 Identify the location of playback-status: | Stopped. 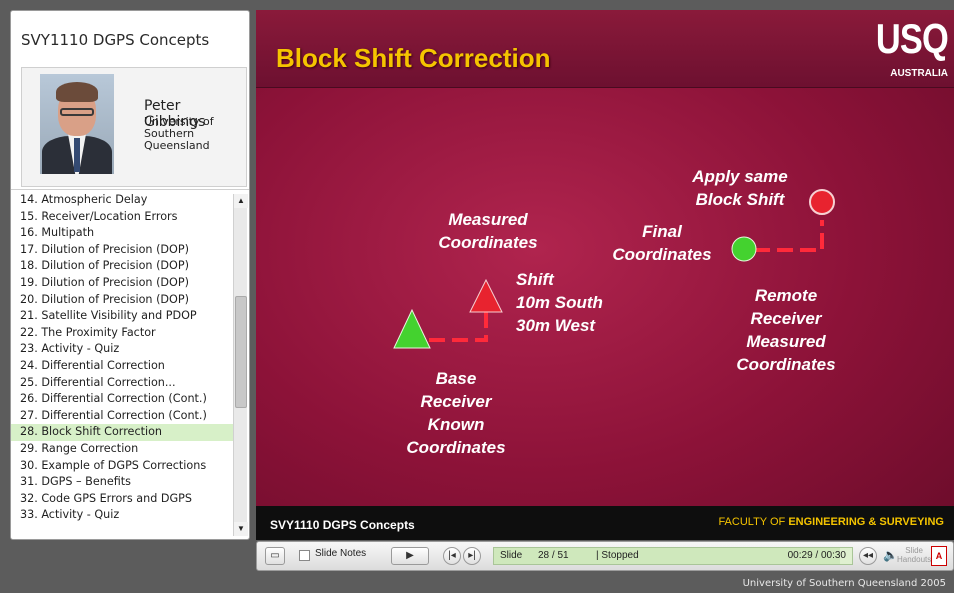
(617, 555).